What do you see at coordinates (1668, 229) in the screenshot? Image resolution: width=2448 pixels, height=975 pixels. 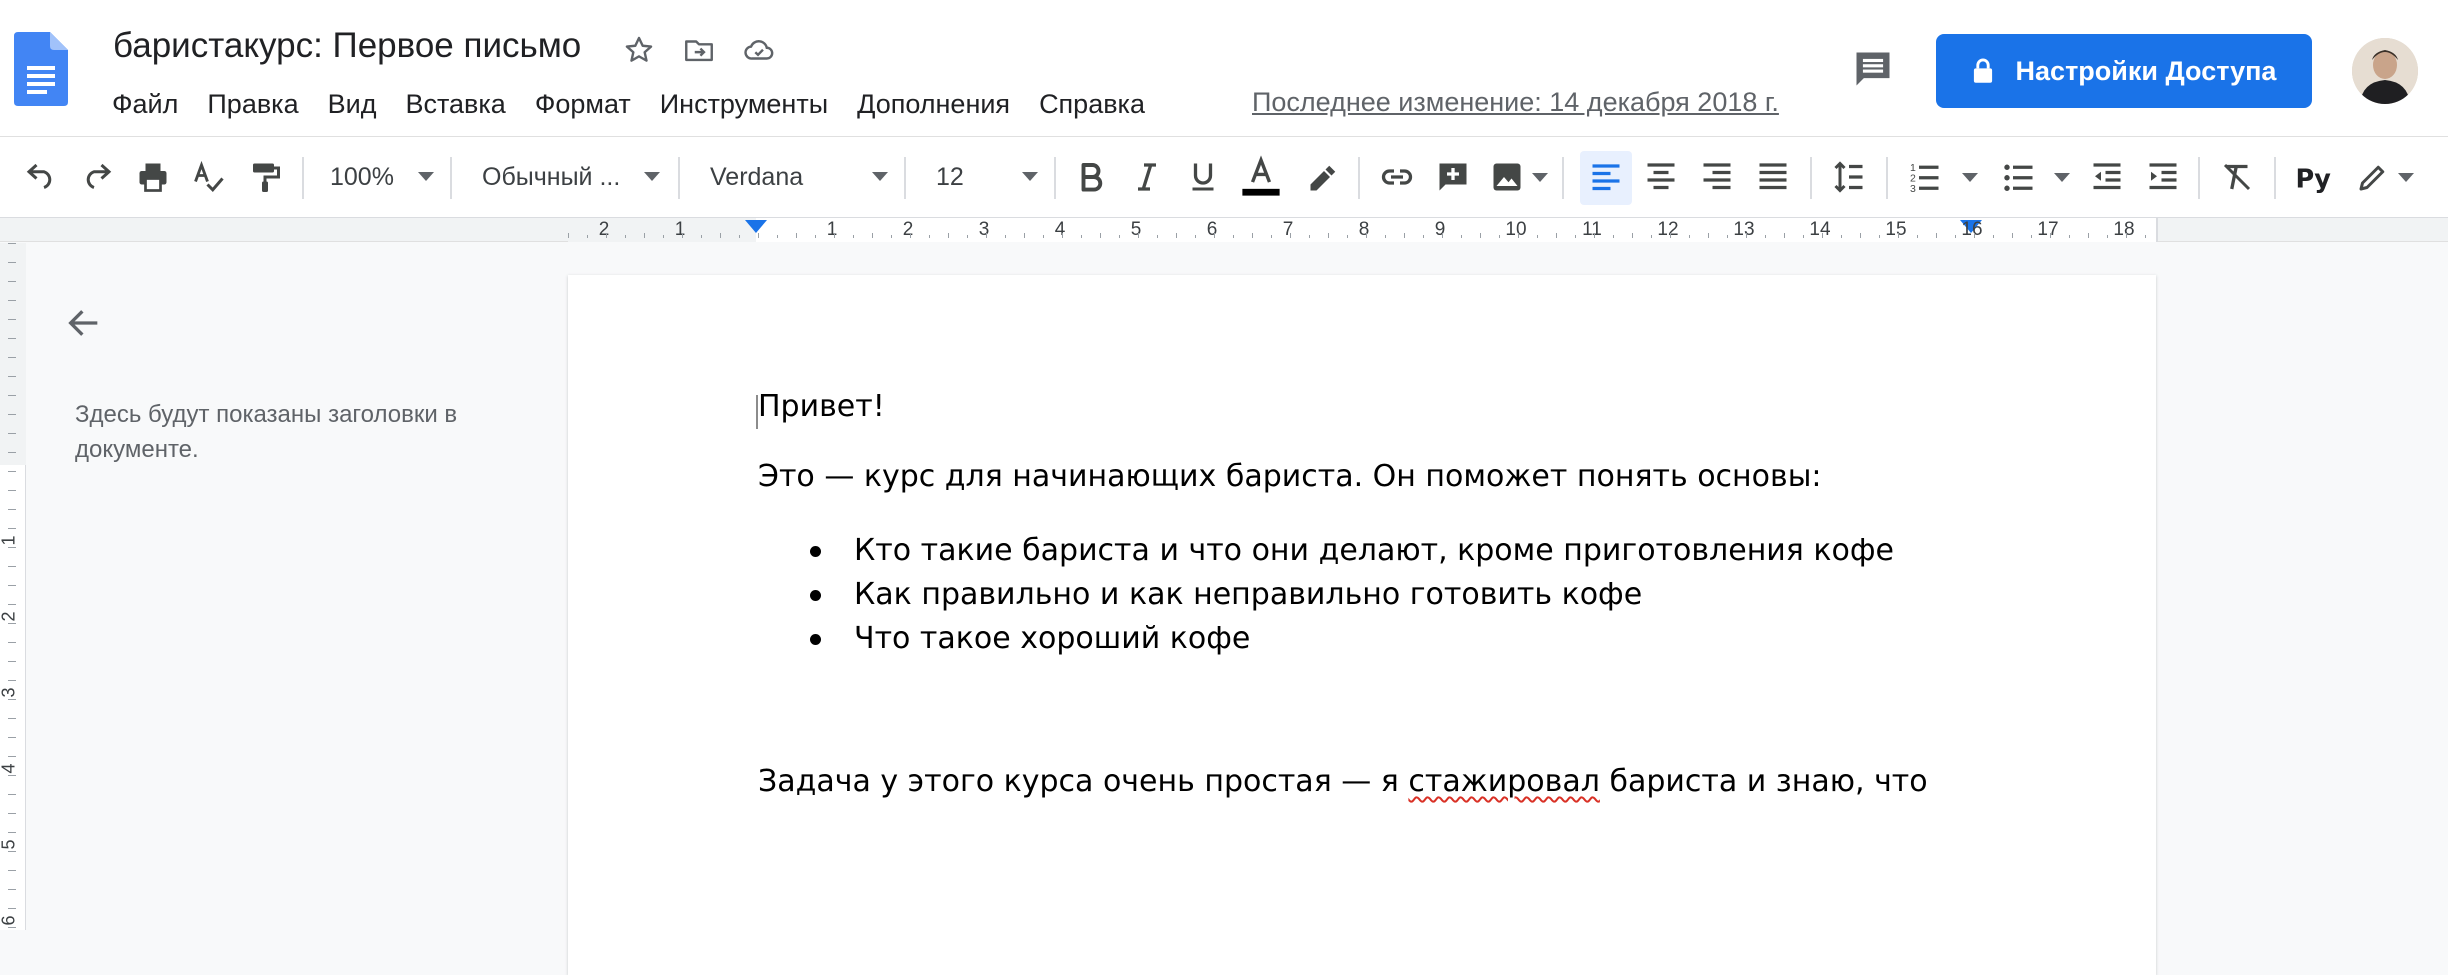 I see `ruler-label: 12` at bounding box center [1668, 229].